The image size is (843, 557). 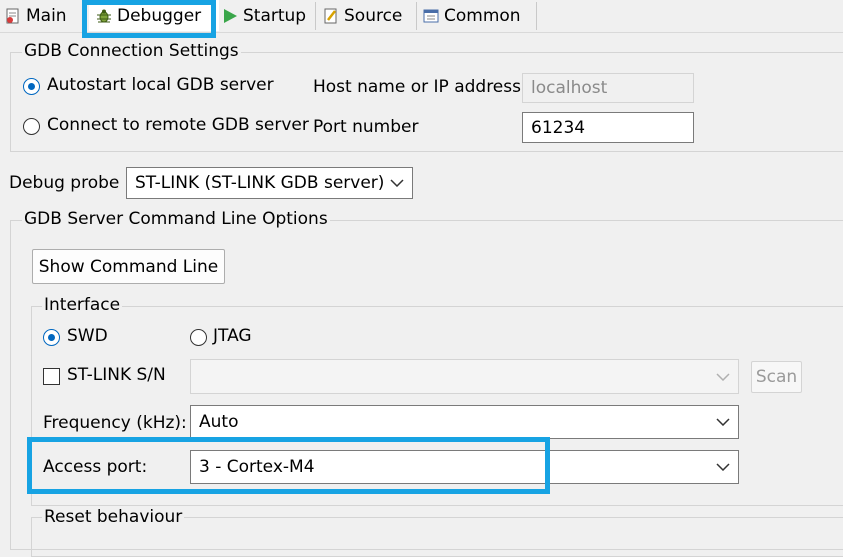 What do you see at coordinates (464, 376) in the screenshot?
I see `stlink-sn-select` at bounding box center [464, 376].